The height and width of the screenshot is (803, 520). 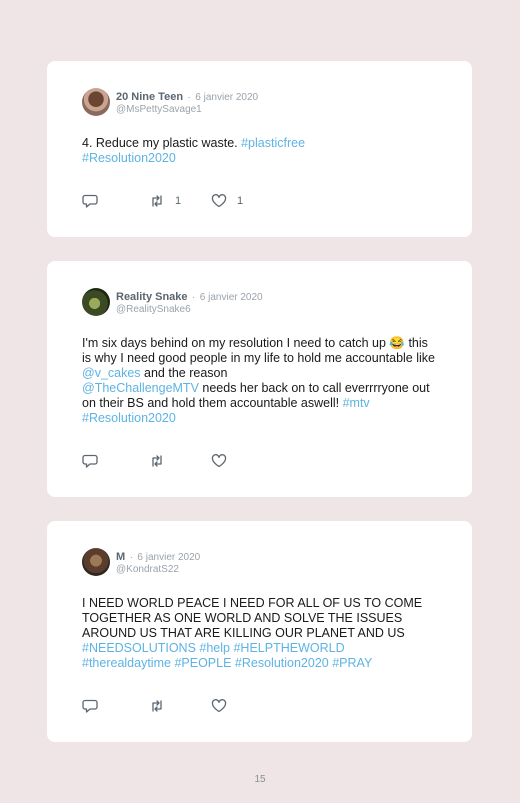 I want to click on hashtag-link: #HELPTHEWORLD, so click(x=288, y=648).